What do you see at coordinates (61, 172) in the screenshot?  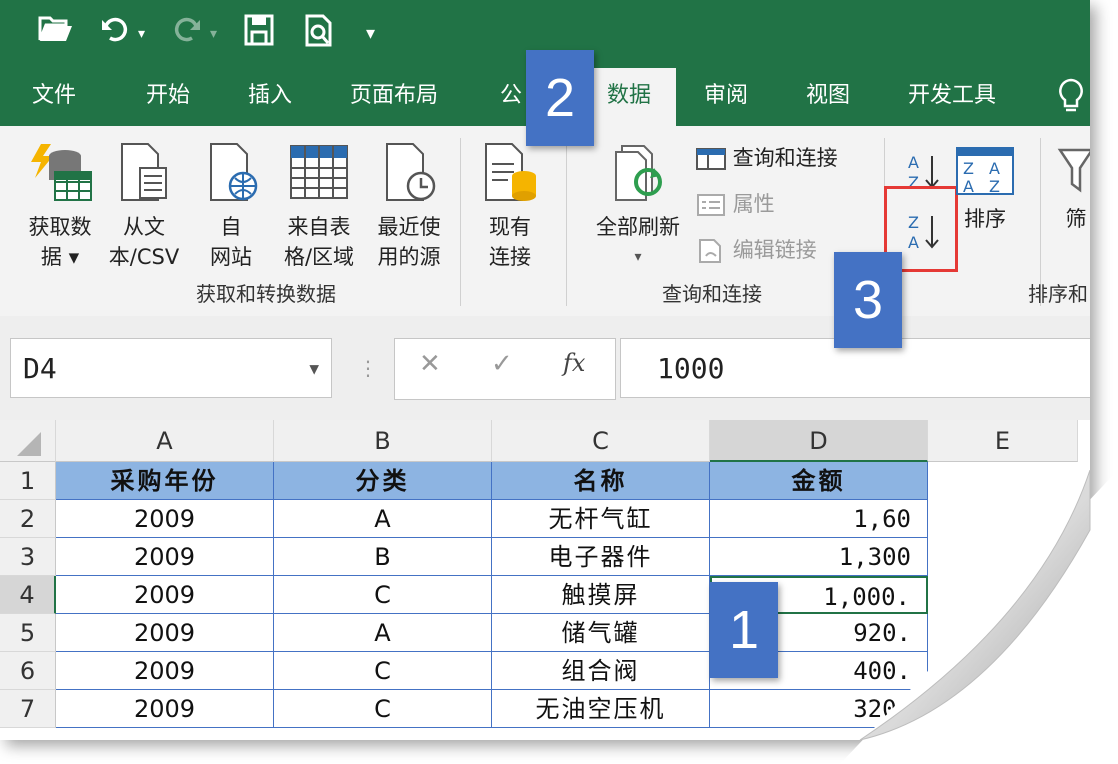 I see `database-icon` at bounding box center [61, 172].